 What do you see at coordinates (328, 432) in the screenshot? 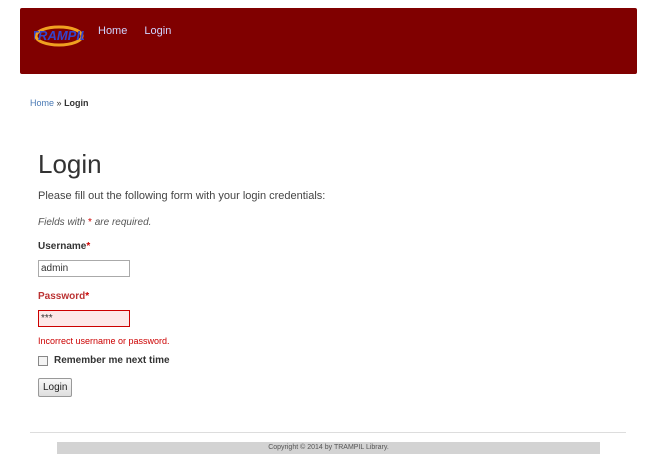
I see `footer-divider` at bounding box center [328, 432].